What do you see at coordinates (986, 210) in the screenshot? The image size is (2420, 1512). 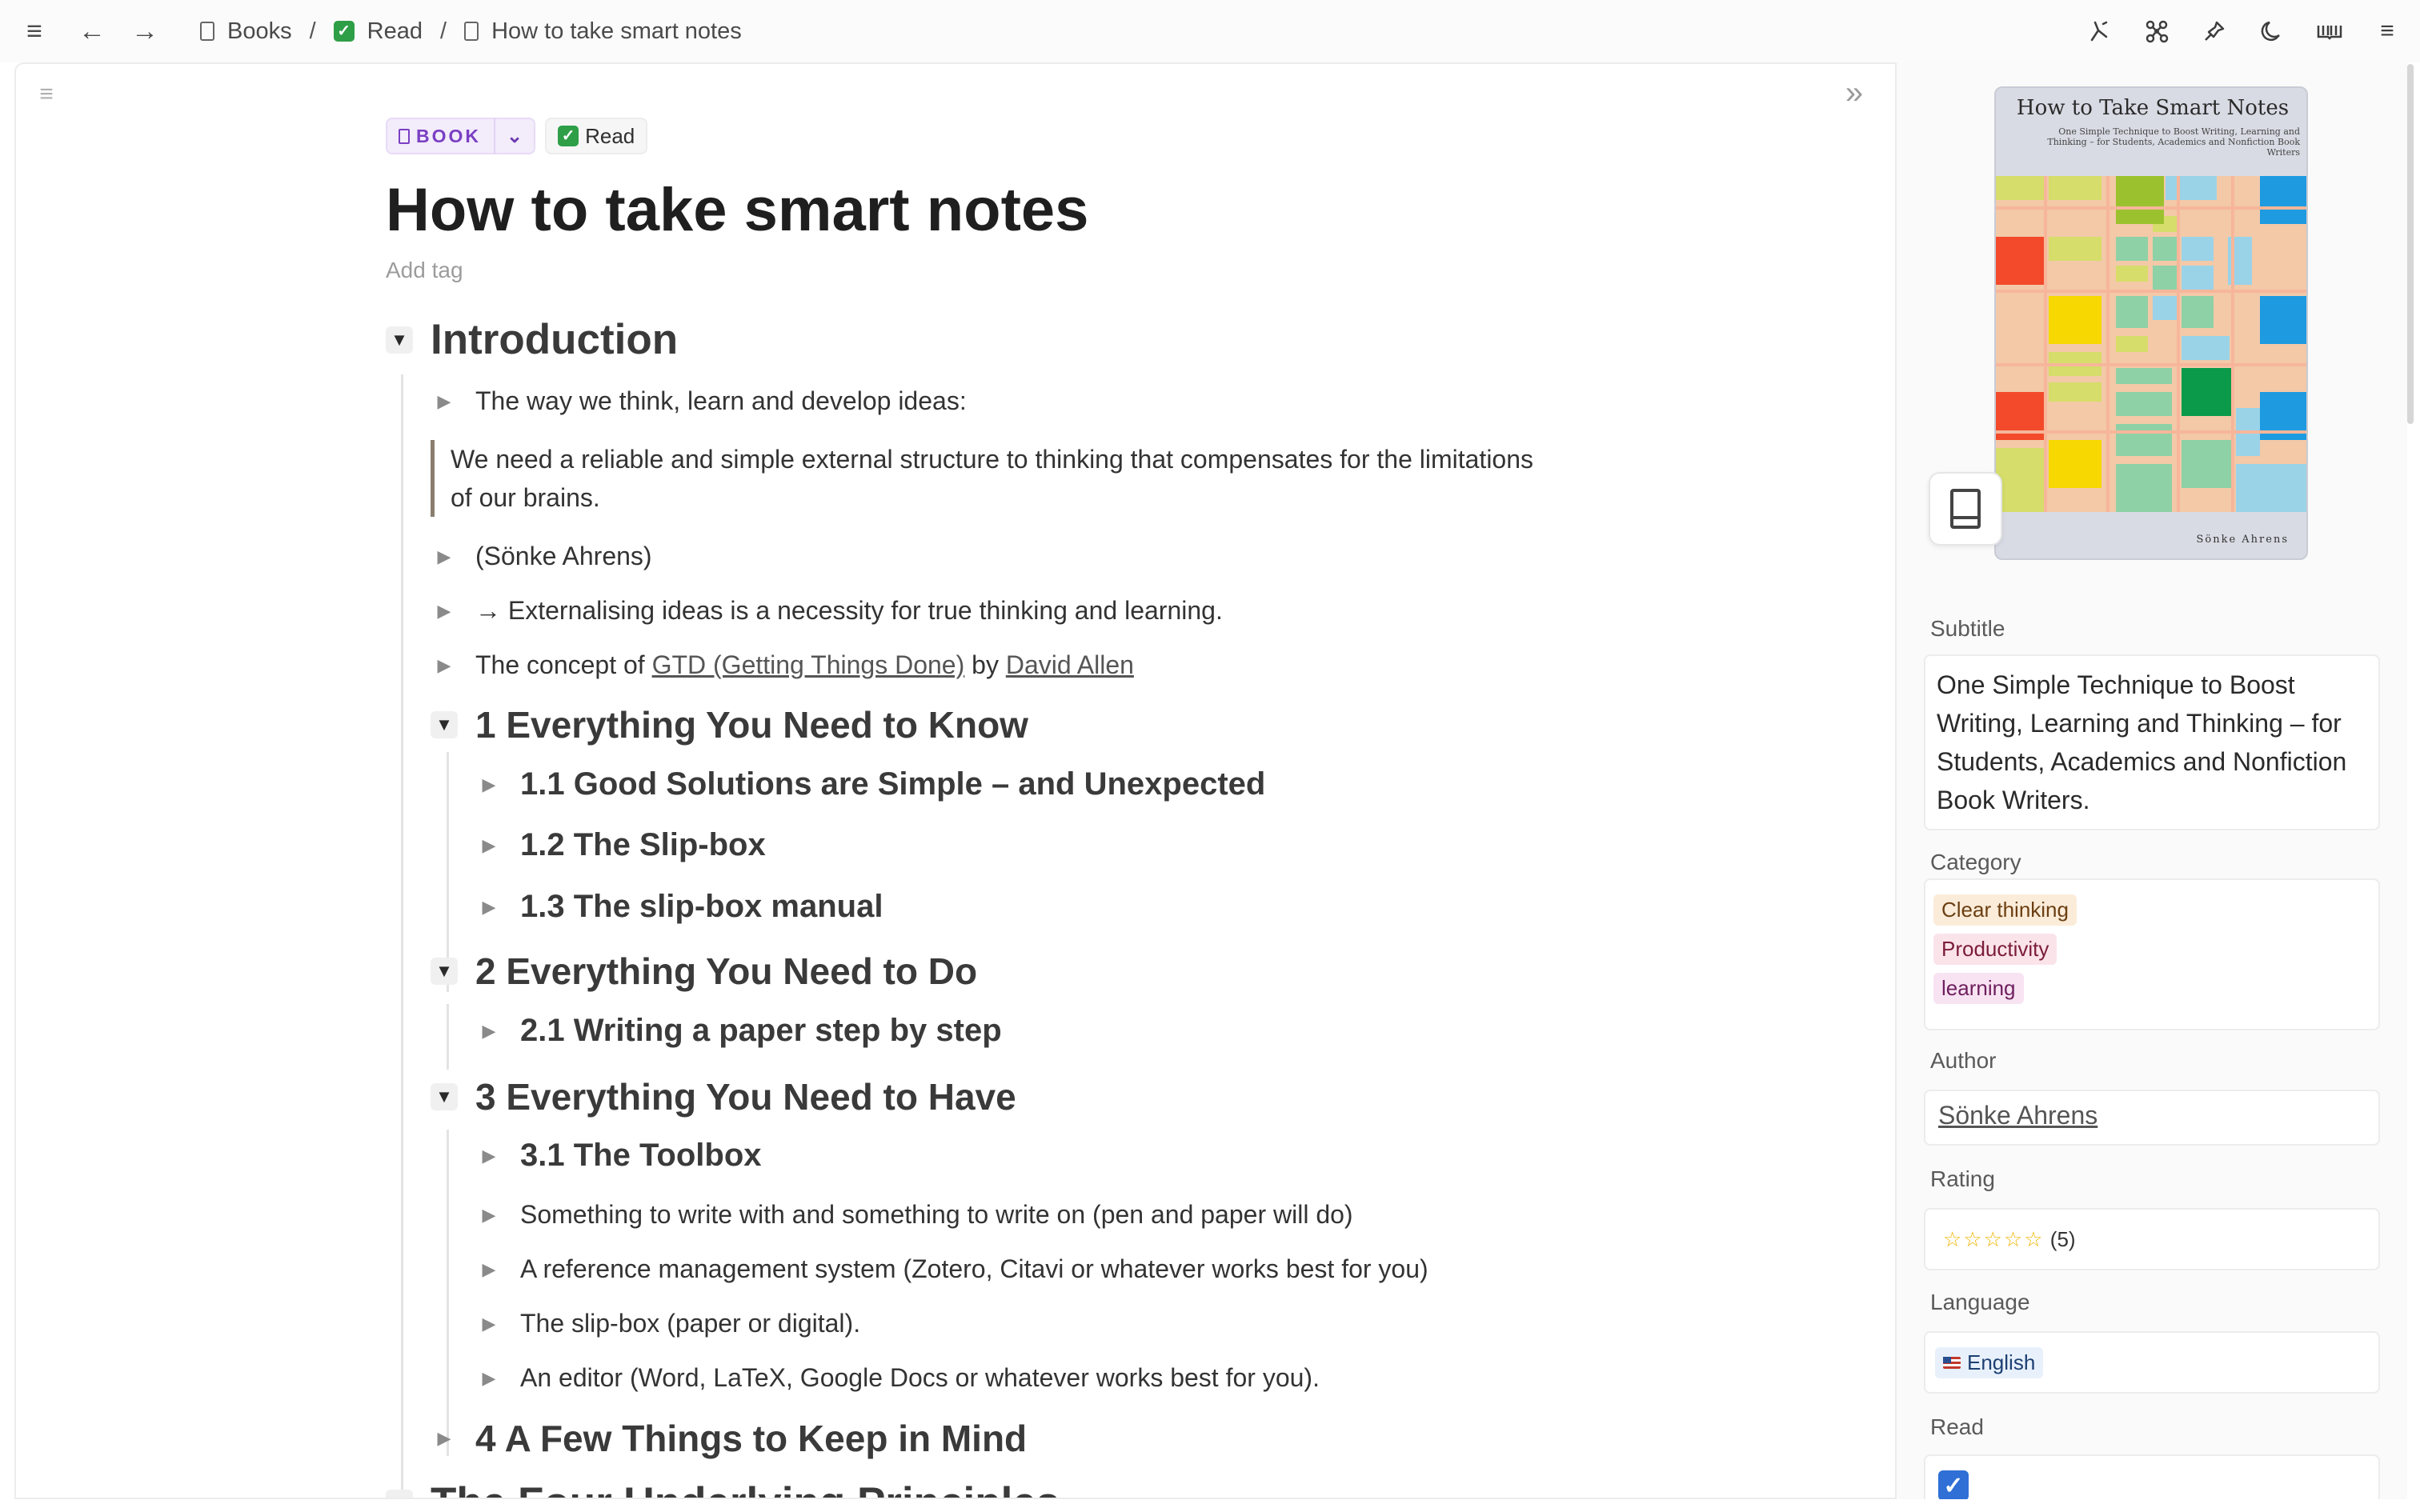 I see `page-title: How to take smart notes` at bounding box center [986, 210].